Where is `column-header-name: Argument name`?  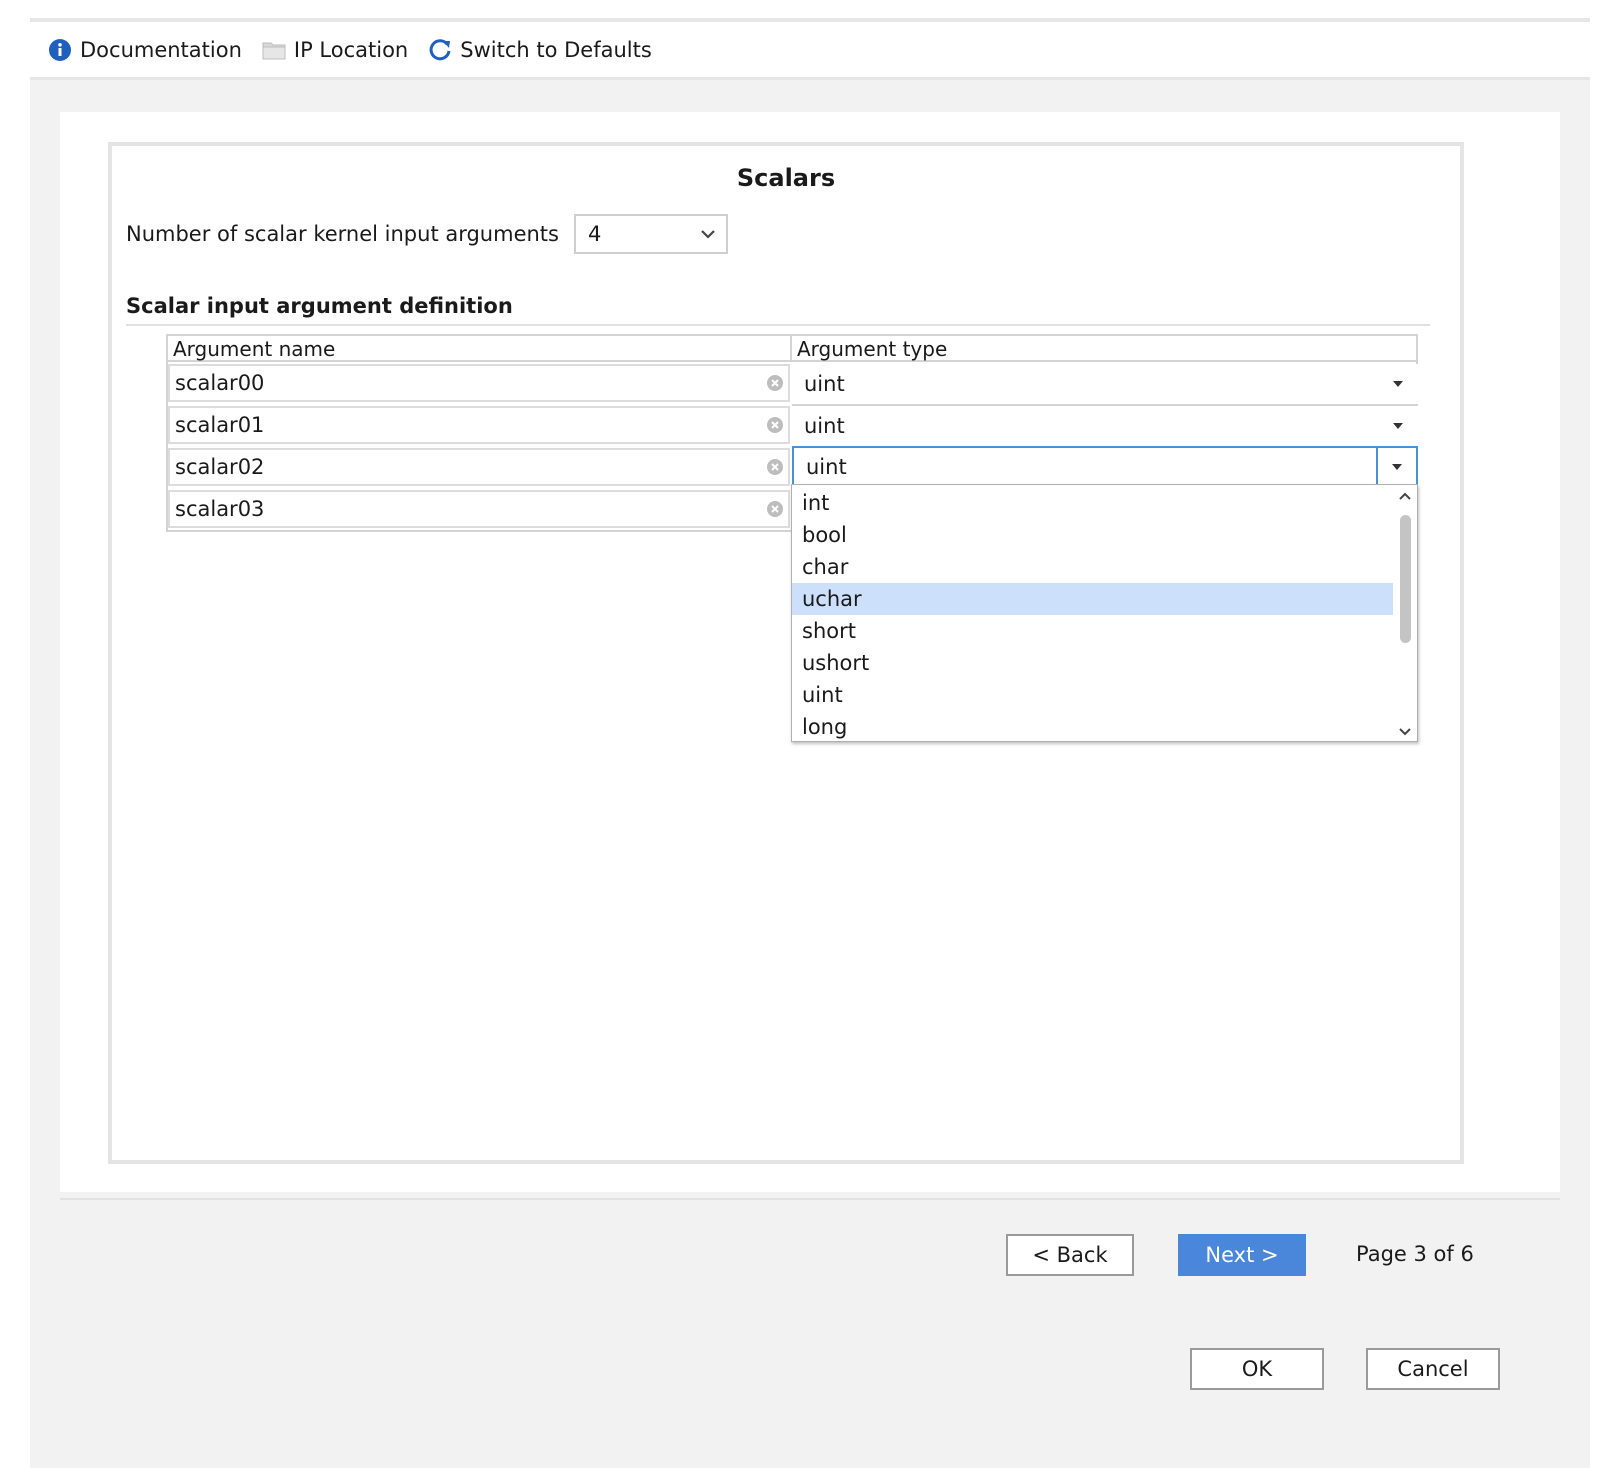 column-header-name: Argument name is located at coordinates (480, 349).